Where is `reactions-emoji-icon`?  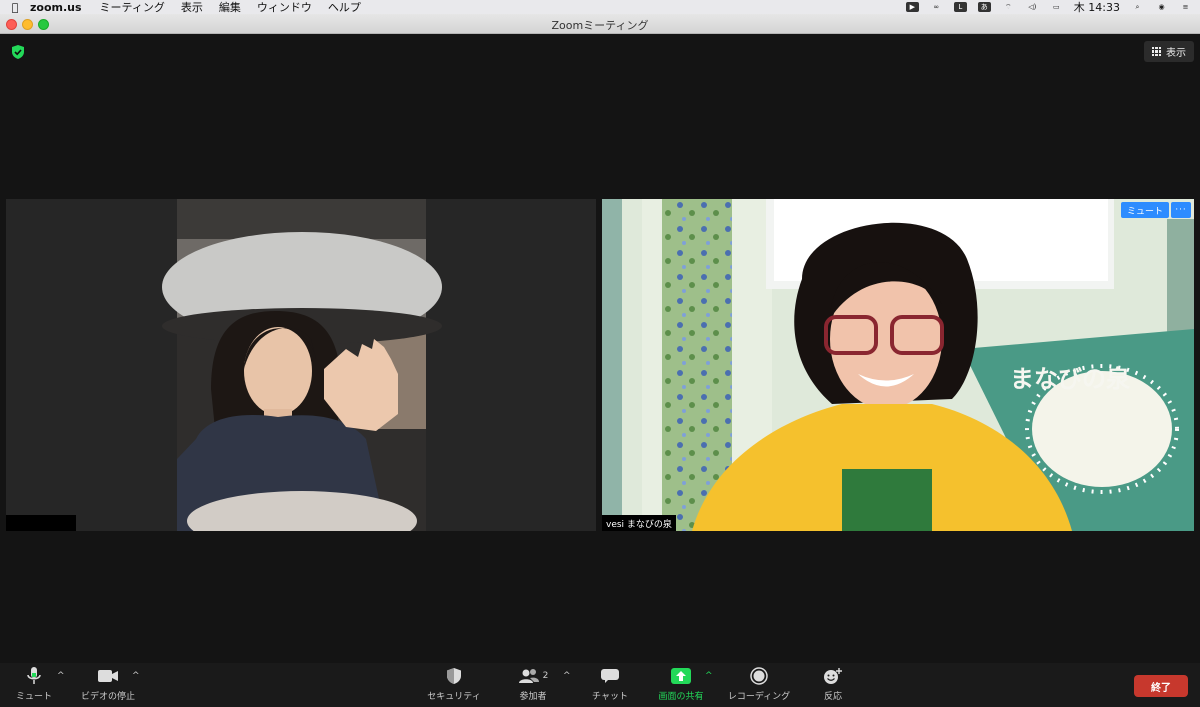
reactions-emoji-icon is located at coordinates (833, 676).